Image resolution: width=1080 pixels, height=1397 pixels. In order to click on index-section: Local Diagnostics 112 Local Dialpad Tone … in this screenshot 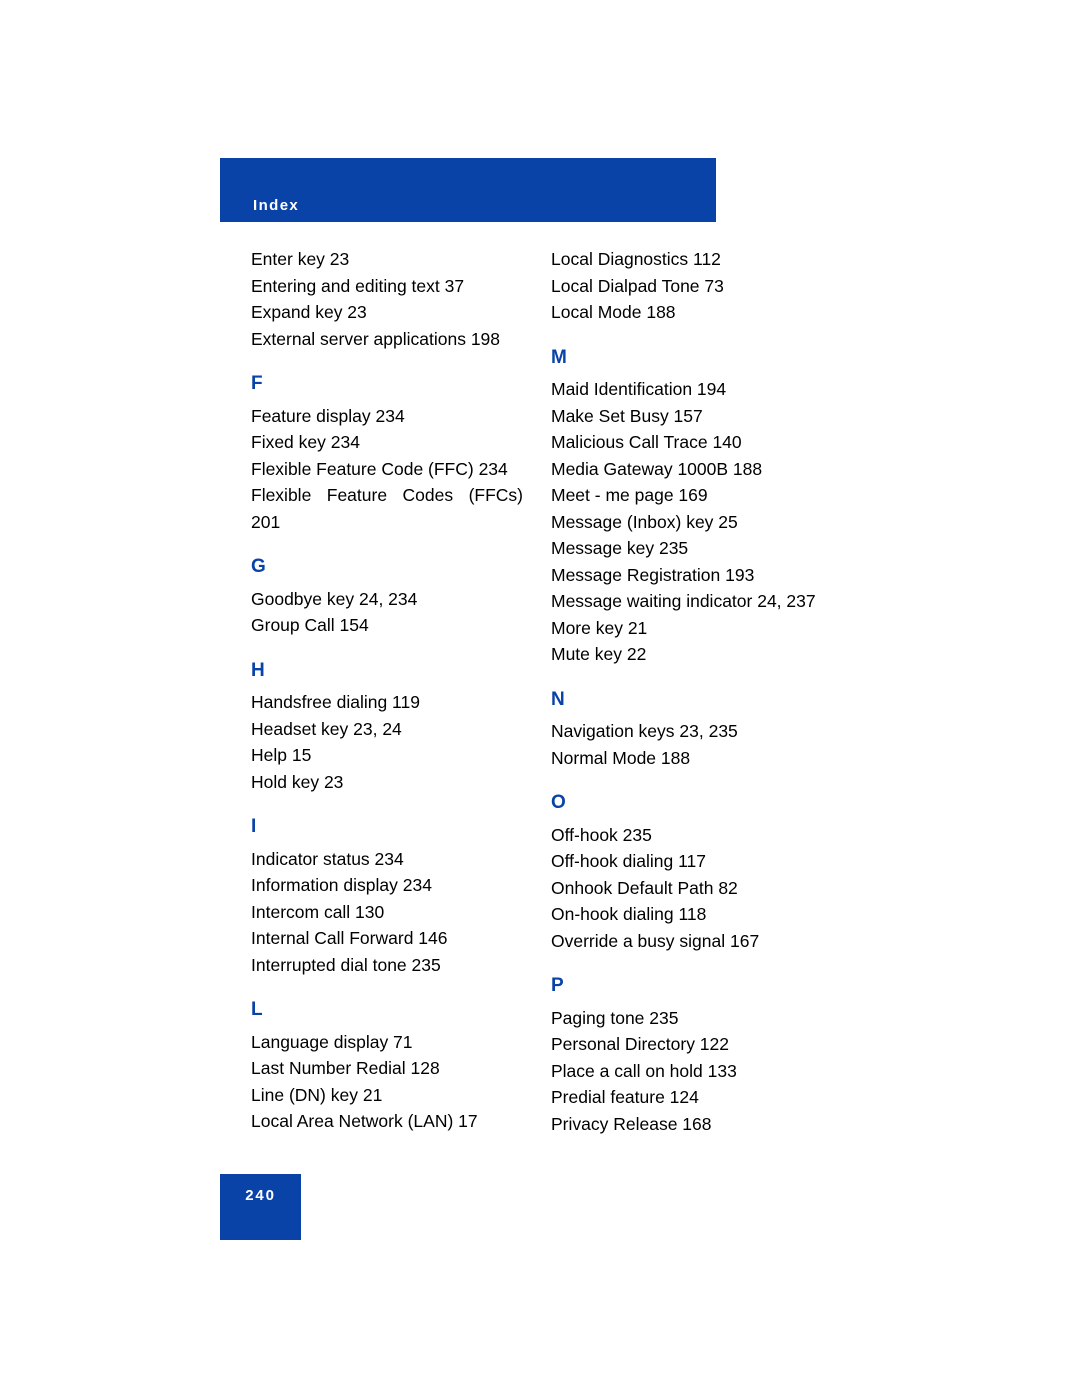, I will do `click(701, 286)`.